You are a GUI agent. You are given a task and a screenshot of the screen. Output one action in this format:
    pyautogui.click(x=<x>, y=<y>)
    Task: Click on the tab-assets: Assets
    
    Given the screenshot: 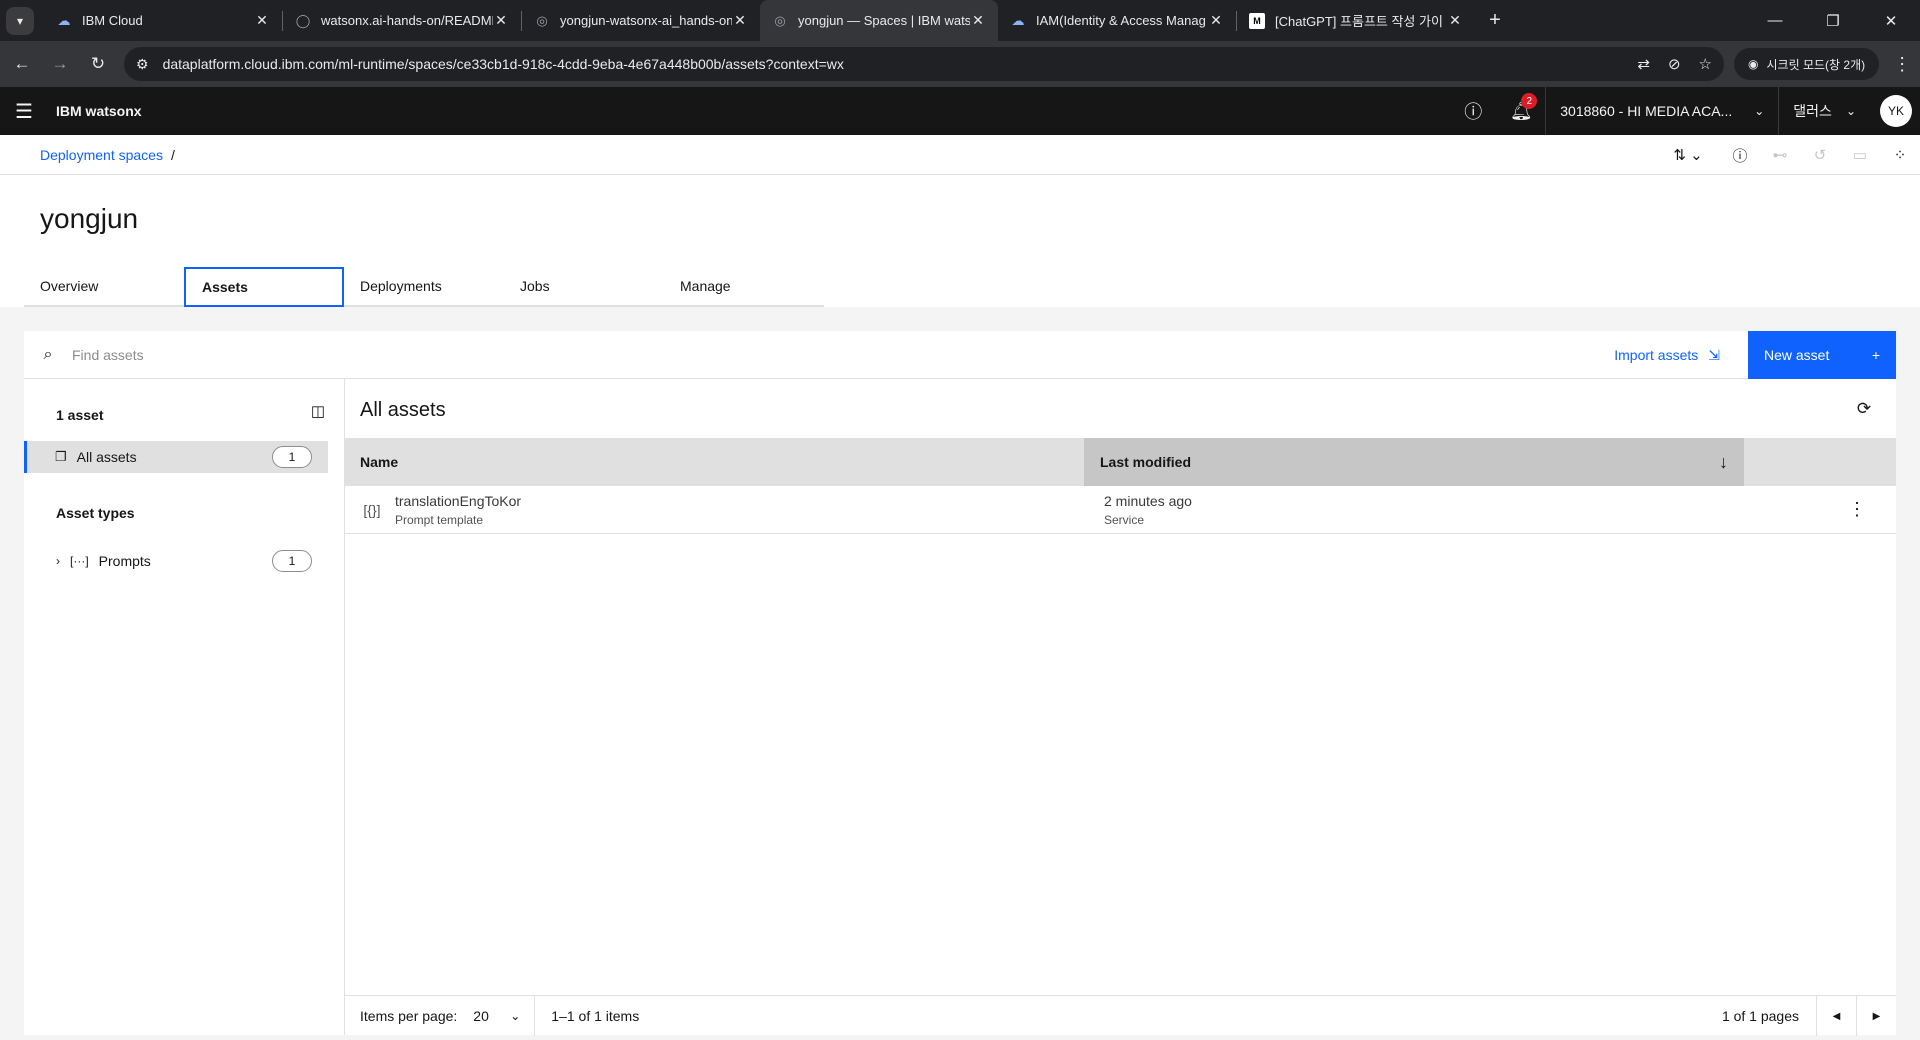 What is the action you would take?
    pyautogui.click(x=264, y=287)
    